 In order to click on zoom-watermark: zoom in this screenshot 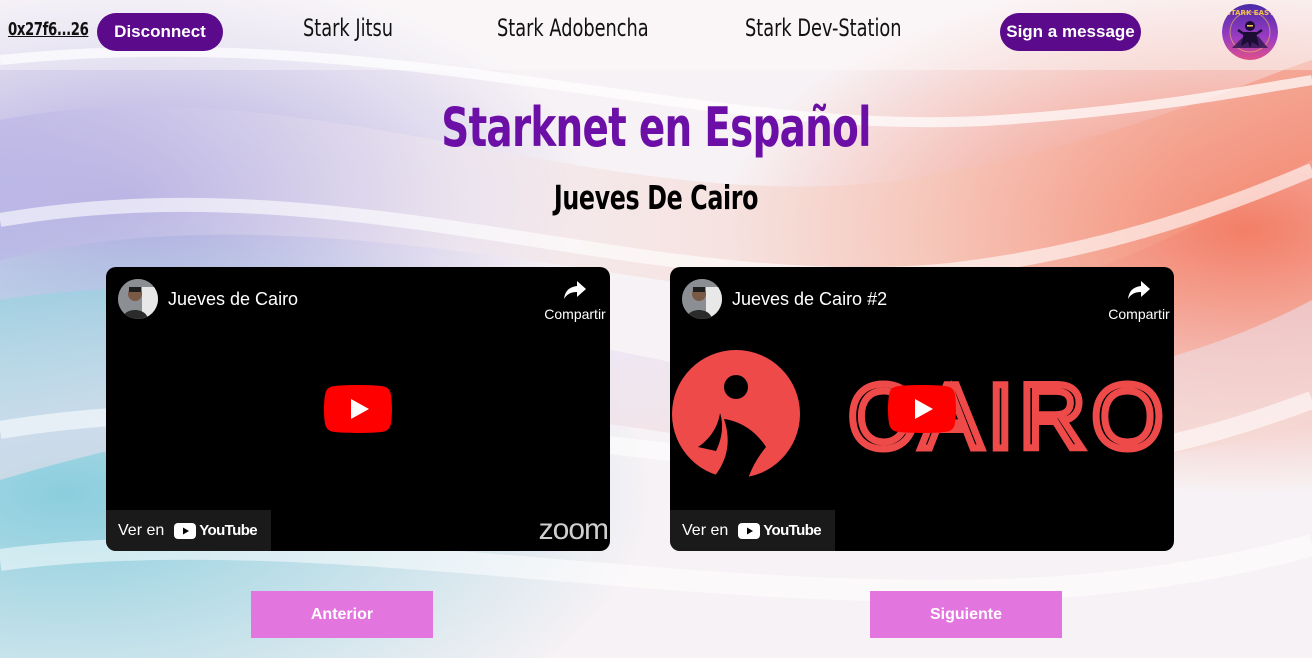, I will do `click(573, 529)`.